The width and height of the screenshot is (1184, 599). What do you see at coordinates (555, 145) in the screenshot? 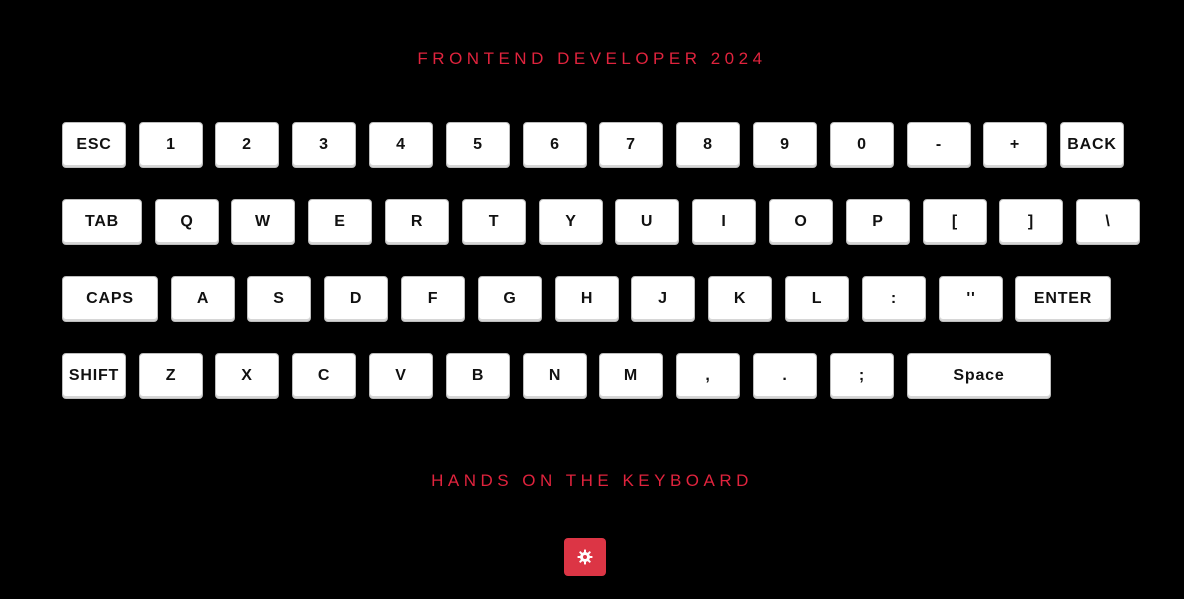
I see `key-6: 6` at bounding box center [555, 145].